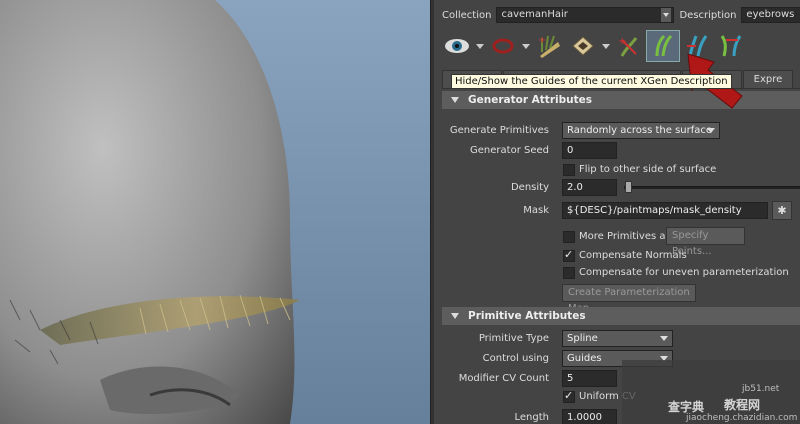 The height and width of the screenshot is (424, 800). What do you see at coordinates (532, 417) in the screenshot?
I see `length-label: Length` at bounding box center [532, 417].